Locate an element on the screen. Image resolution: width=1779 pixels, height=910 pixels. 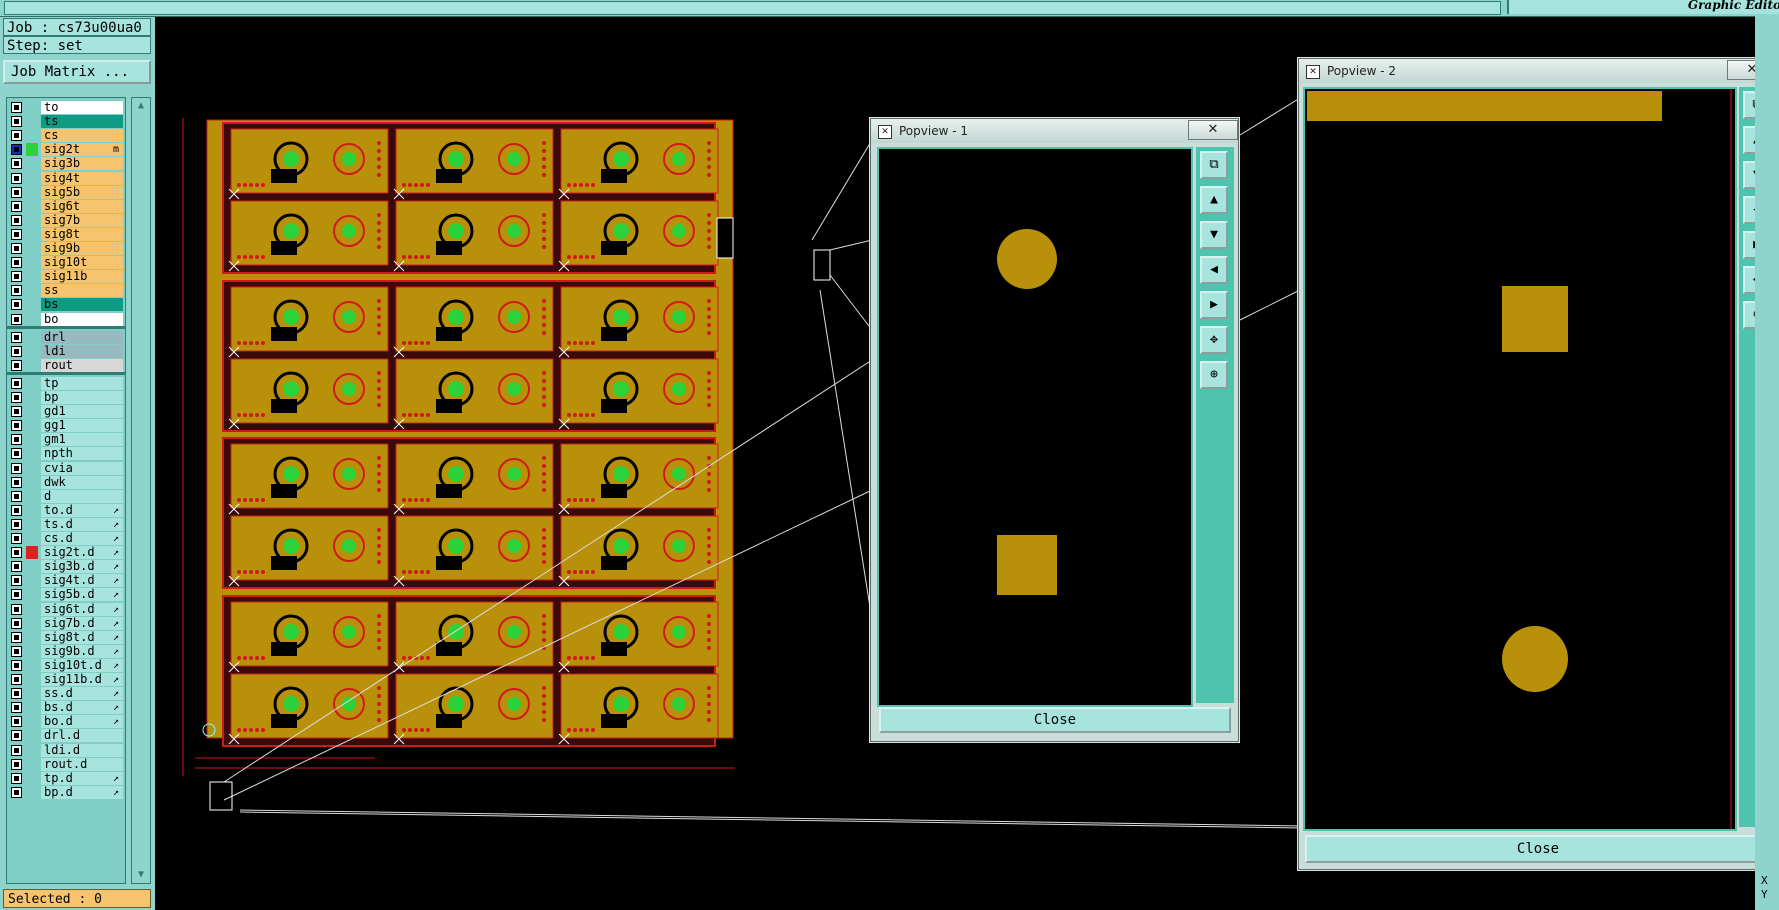
layer-name: drl.d is located at coordinates (82, 736).